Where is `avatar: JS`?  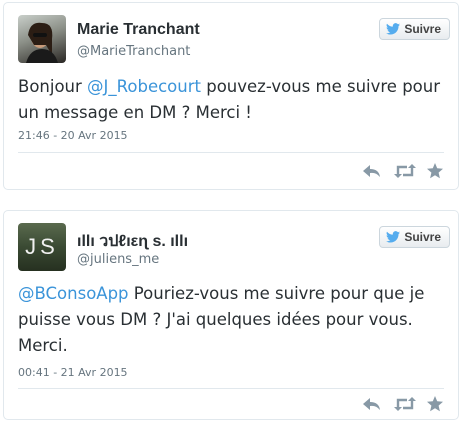 avatar: JS is located at coordinates (42, 247).